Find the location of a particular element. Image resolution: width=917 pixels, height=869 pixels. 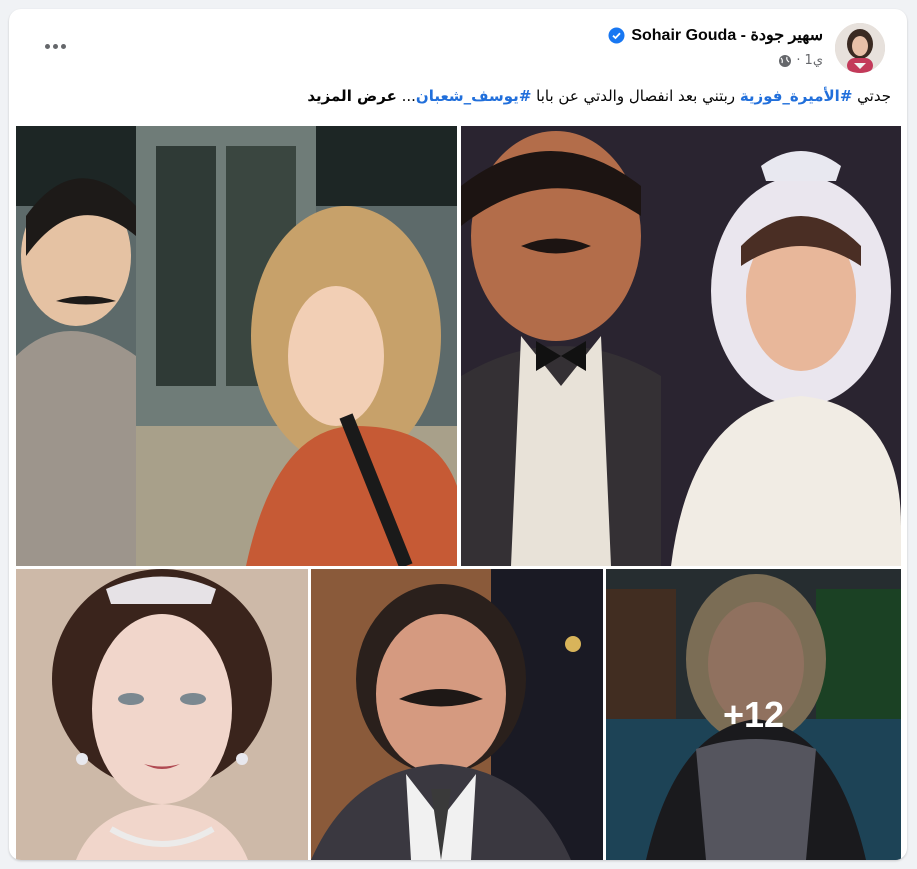

verified-badge-icon is located at coordinates (616, 35).